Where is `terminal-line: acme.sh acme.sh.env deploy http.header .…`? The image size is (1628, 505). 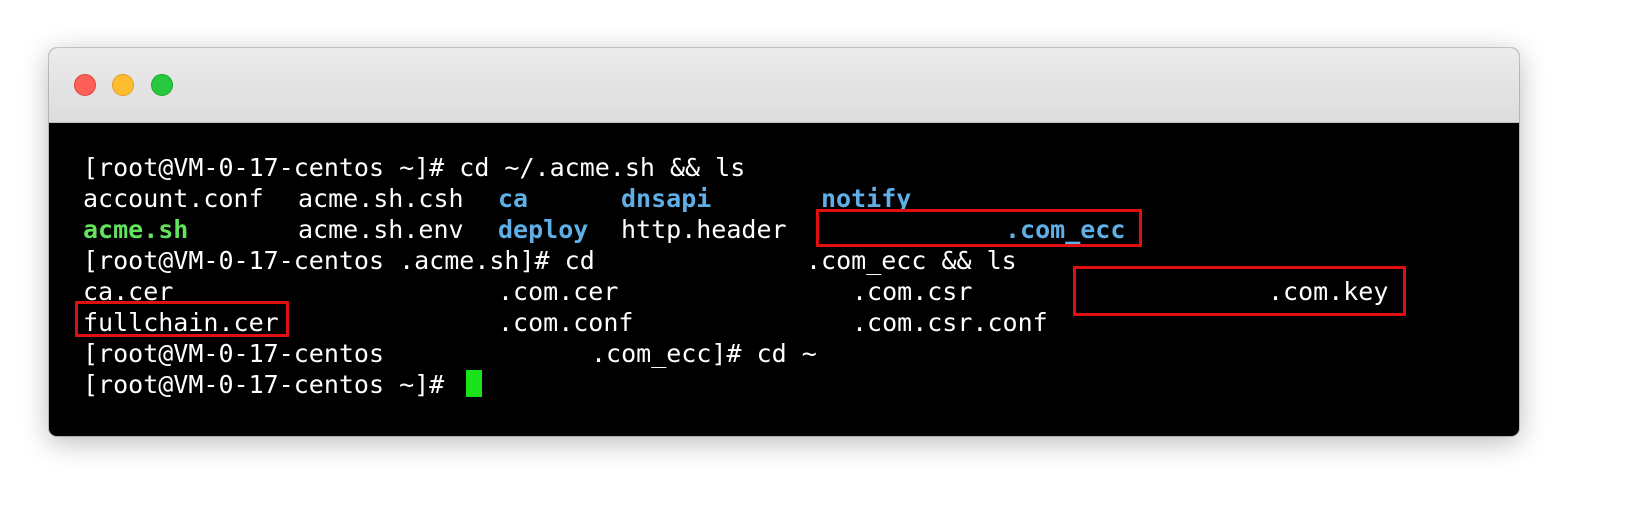 terminal-line: acme.sh acme.sh.env deploy http.header .… is located at coordinates (793, 229).